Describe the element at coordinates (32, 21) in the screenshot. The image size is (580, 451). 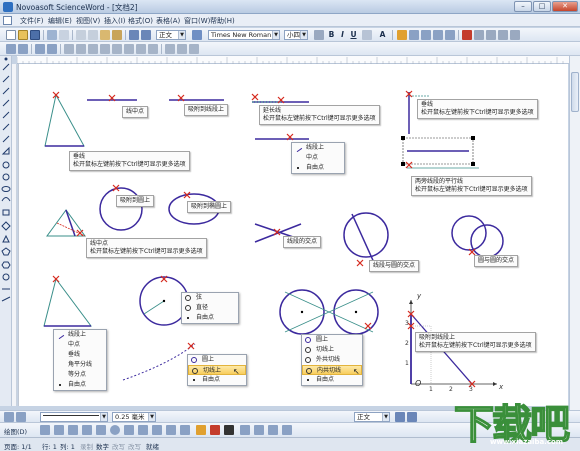
I see `menu-file: 文件(F)` at that location.